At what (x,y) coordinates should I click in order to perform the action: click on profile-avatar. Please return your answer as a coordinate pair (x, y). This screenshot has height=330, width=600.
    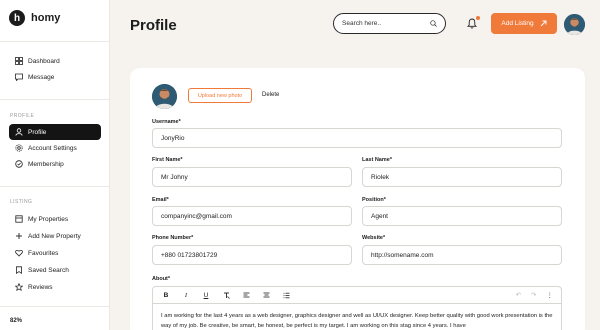
    Looking at the image, I should click on (164, 96).